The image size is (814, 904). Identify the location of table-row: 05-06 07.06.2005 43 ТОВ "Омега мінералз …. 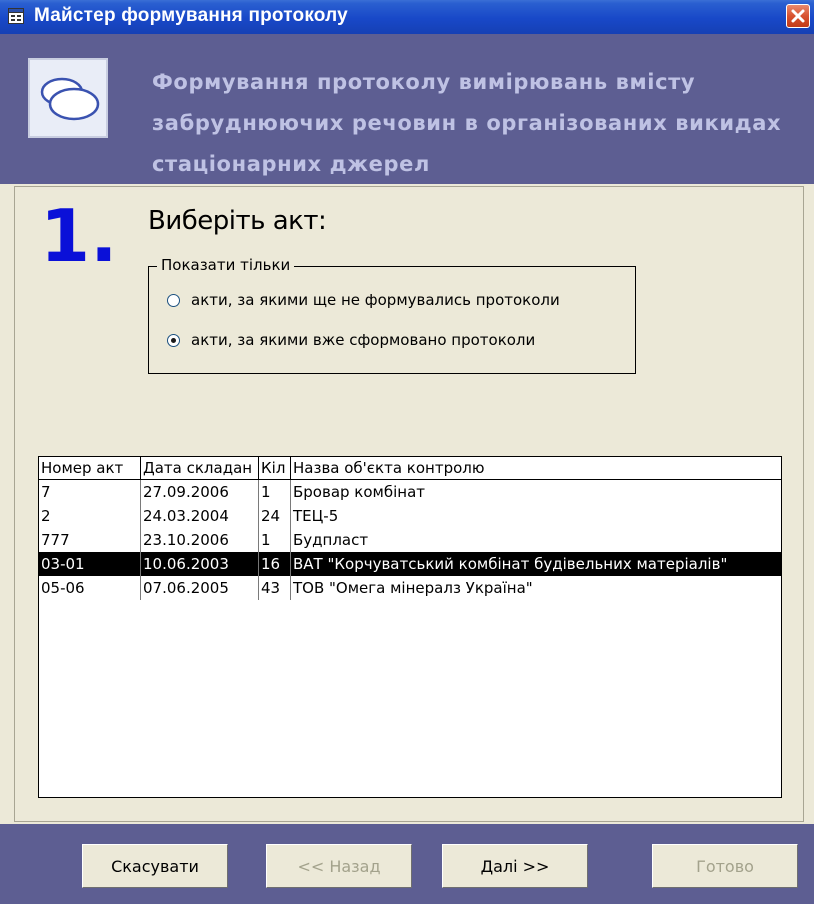
(410, 588).